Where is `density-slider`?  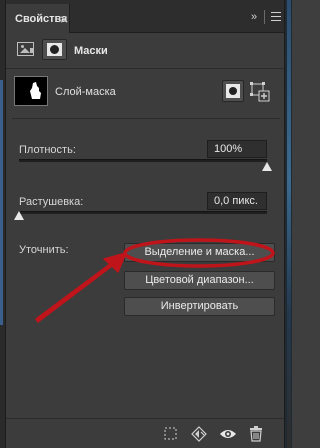 density-slider is located at coordinates (143, 160).